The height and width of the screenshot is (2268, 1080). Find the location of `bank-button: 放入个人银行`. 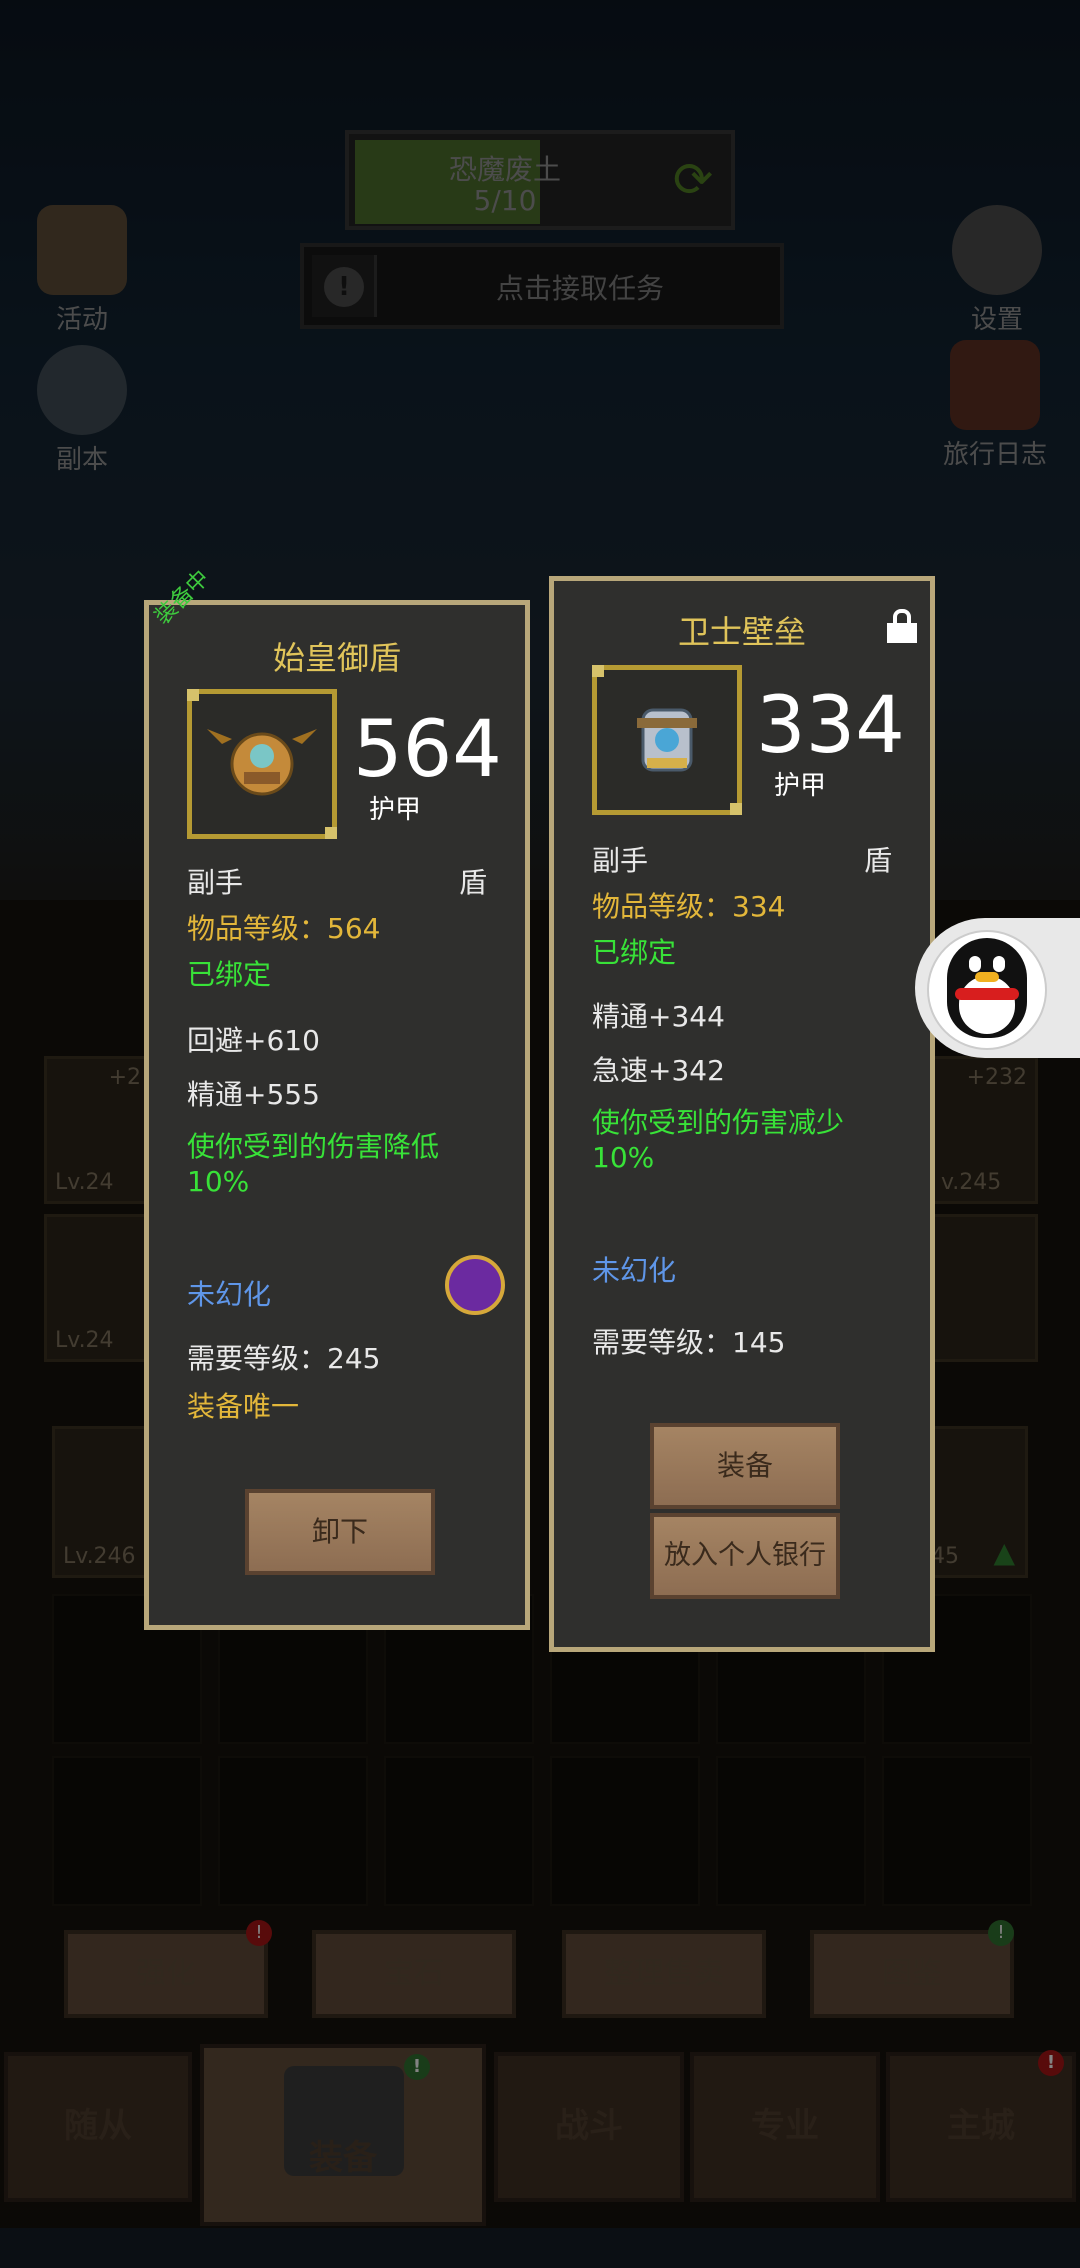

bank-button: 放入个人银行 is located at coordinates (745, 1556).